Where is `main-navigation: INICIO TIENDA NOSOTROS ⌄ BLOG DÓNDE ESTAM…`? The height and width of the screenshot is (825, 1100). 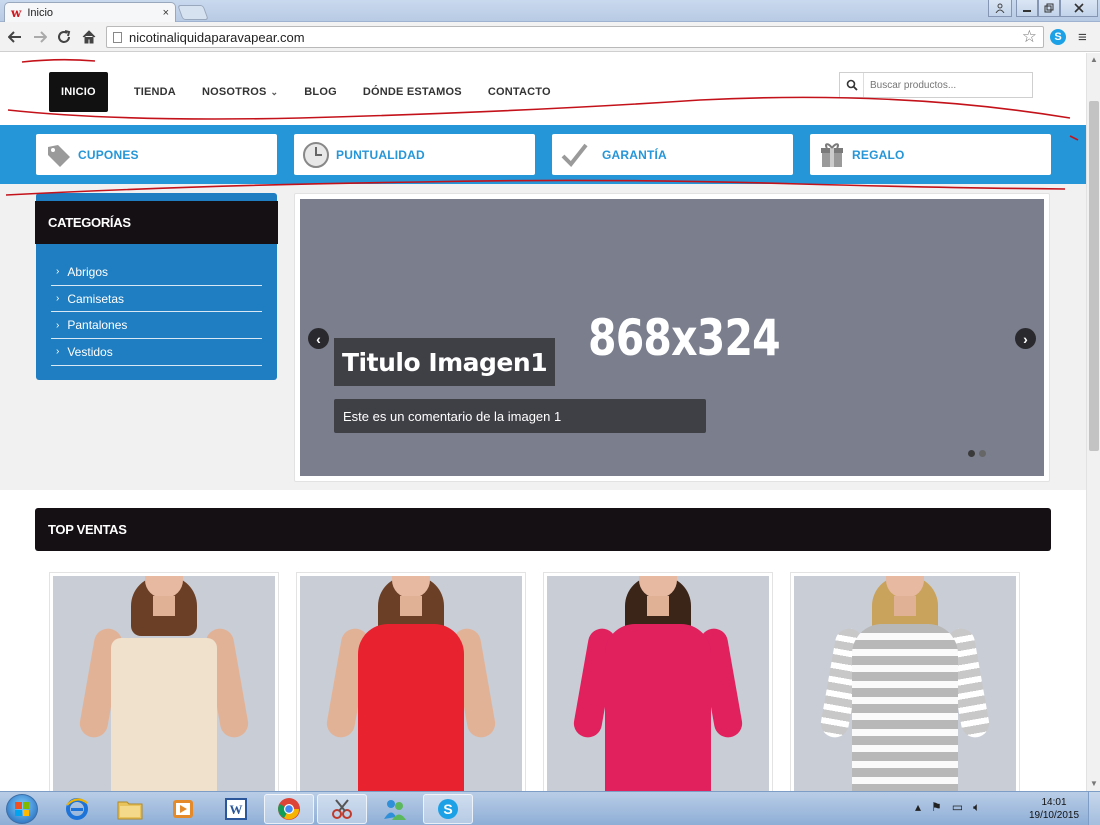 main-navigation: INICIO TIENDA NOSOTROS ⌄ BLOG DÓNDE ESTAM… is located at coordinates (313, 92).